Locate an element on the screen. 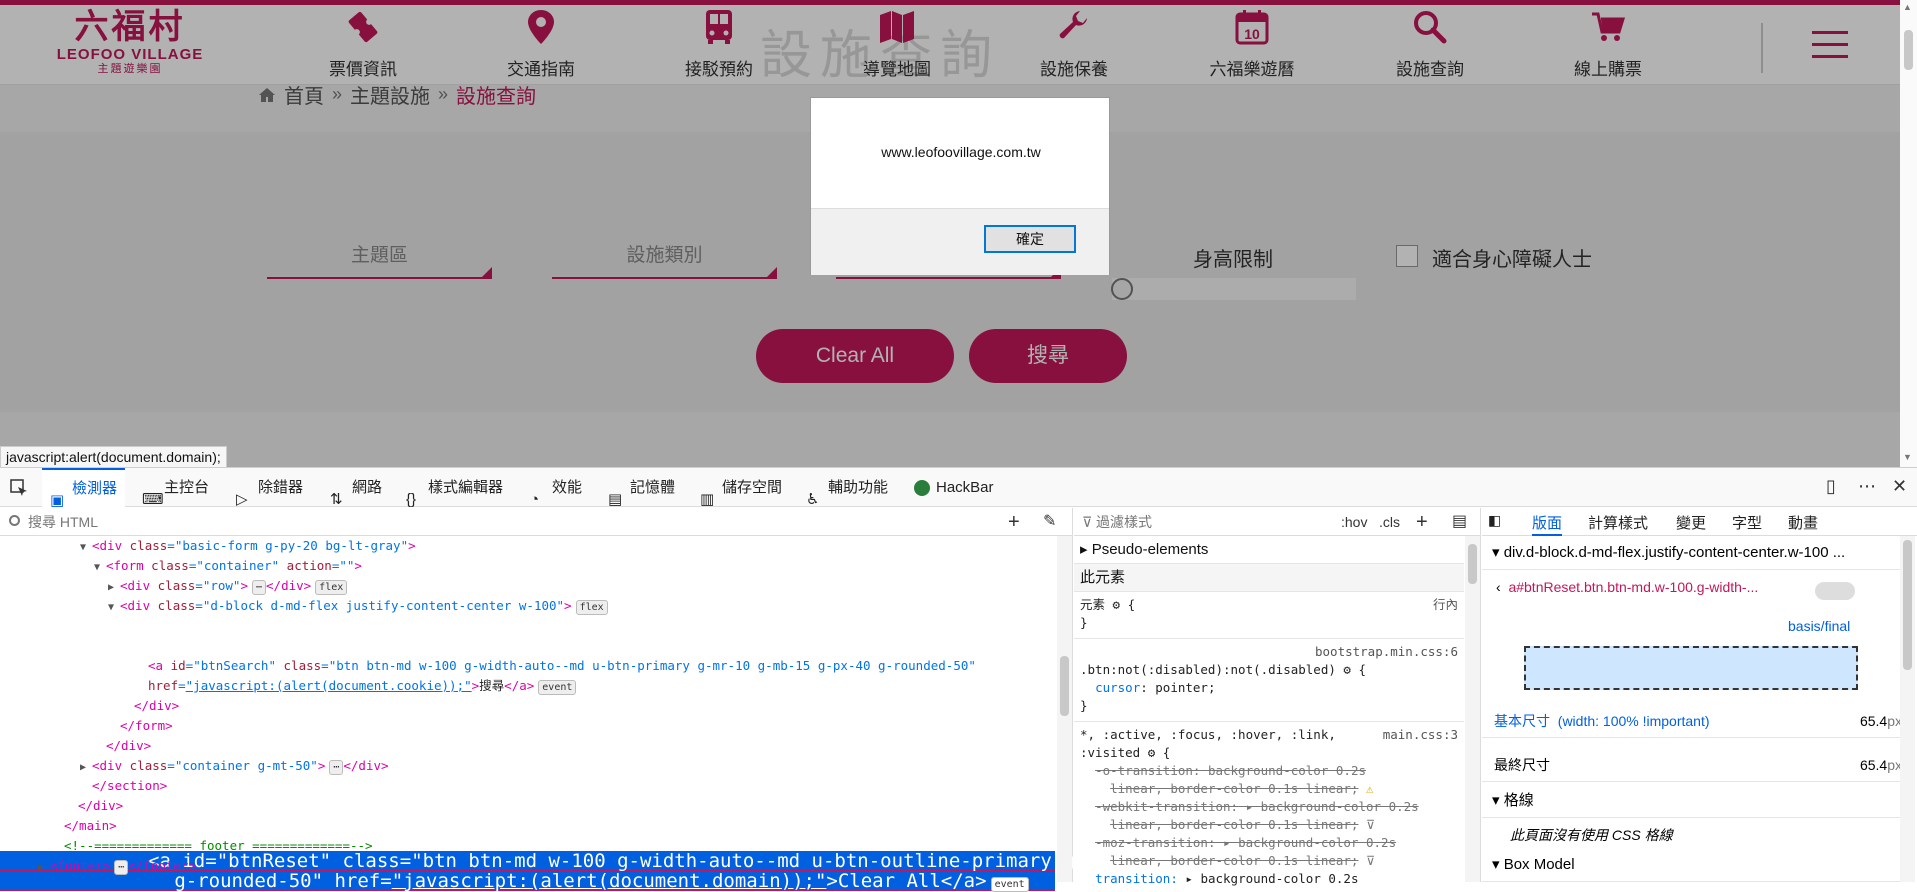 Image resolution: width=1917 pixels, height=892 pixels. eyedropper-icon: ✎ is located at coordinates (1049, 522).